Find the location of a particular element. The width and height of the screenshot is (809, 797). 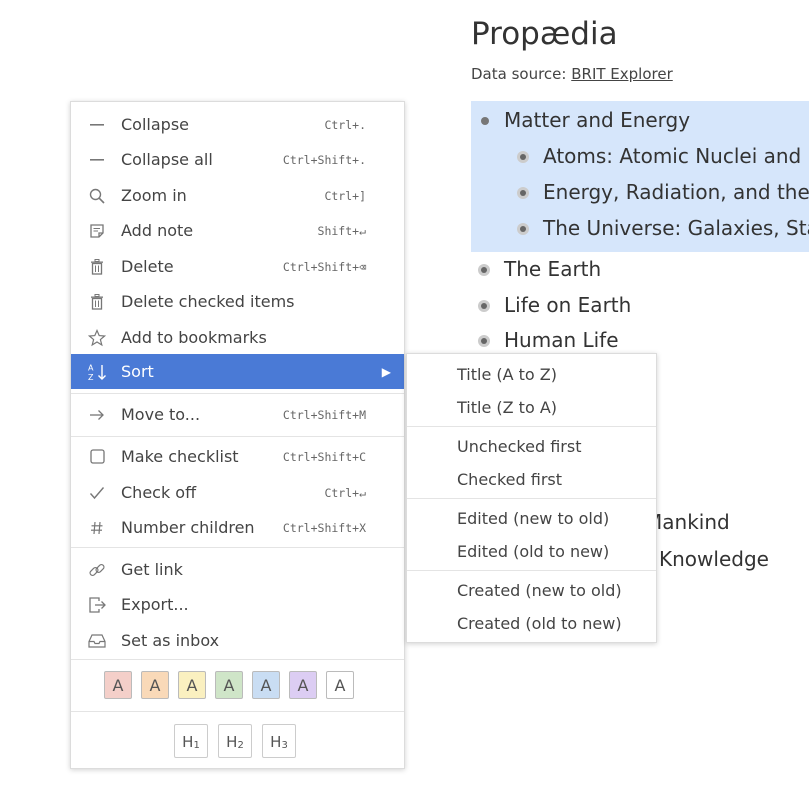

node-label: Matter and Energy is located at coordinates (597, 120).